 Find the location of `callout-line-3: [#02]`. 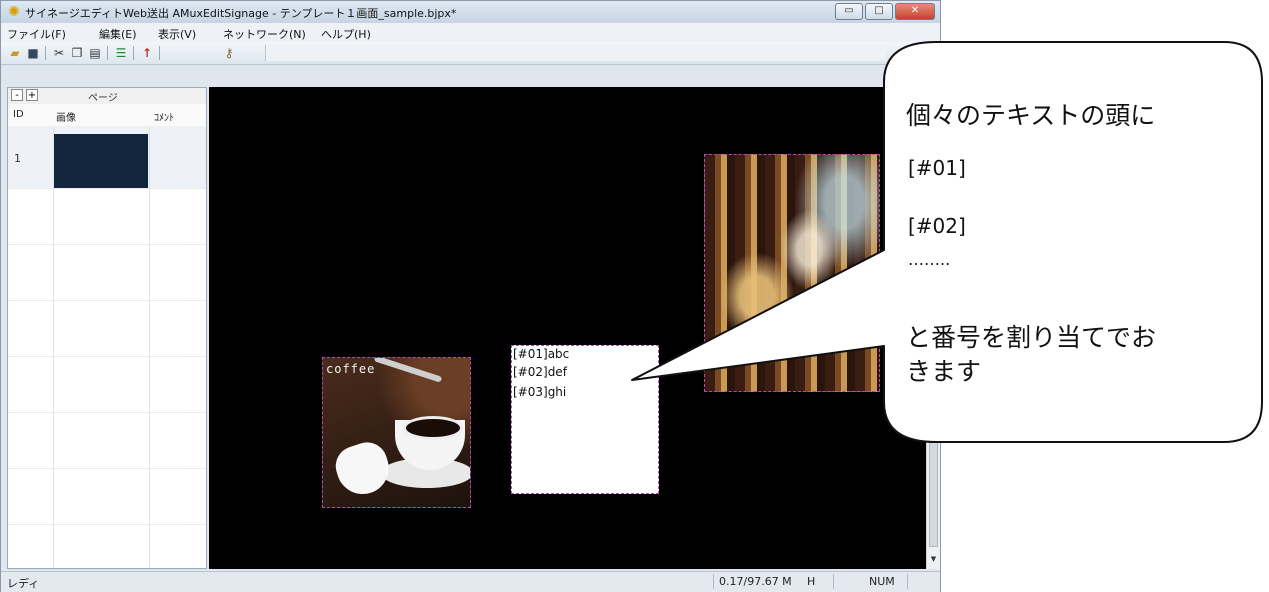

callout-line-3: [#02] is located at coordinates (937, 226).